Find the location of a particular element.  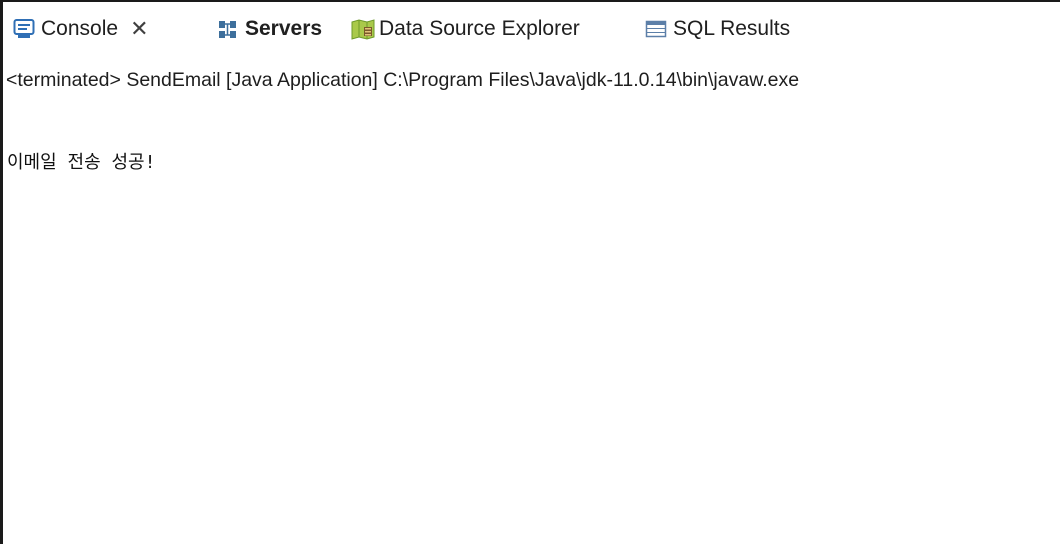

tab-sql-results: SQL Results is located at coordinates (717, 29).